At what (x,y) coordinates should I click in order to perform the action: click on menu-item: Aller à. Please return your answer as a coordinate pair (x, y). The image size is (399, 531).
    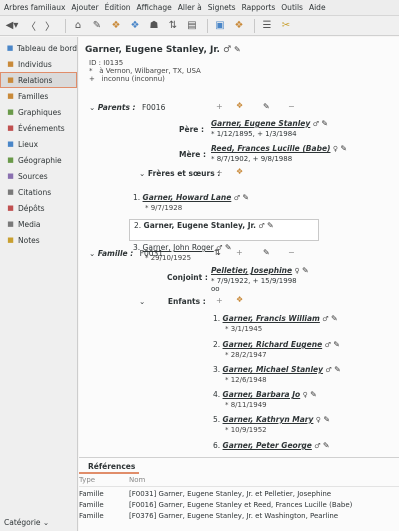
    Looking at the image, I should click on (190, 7).